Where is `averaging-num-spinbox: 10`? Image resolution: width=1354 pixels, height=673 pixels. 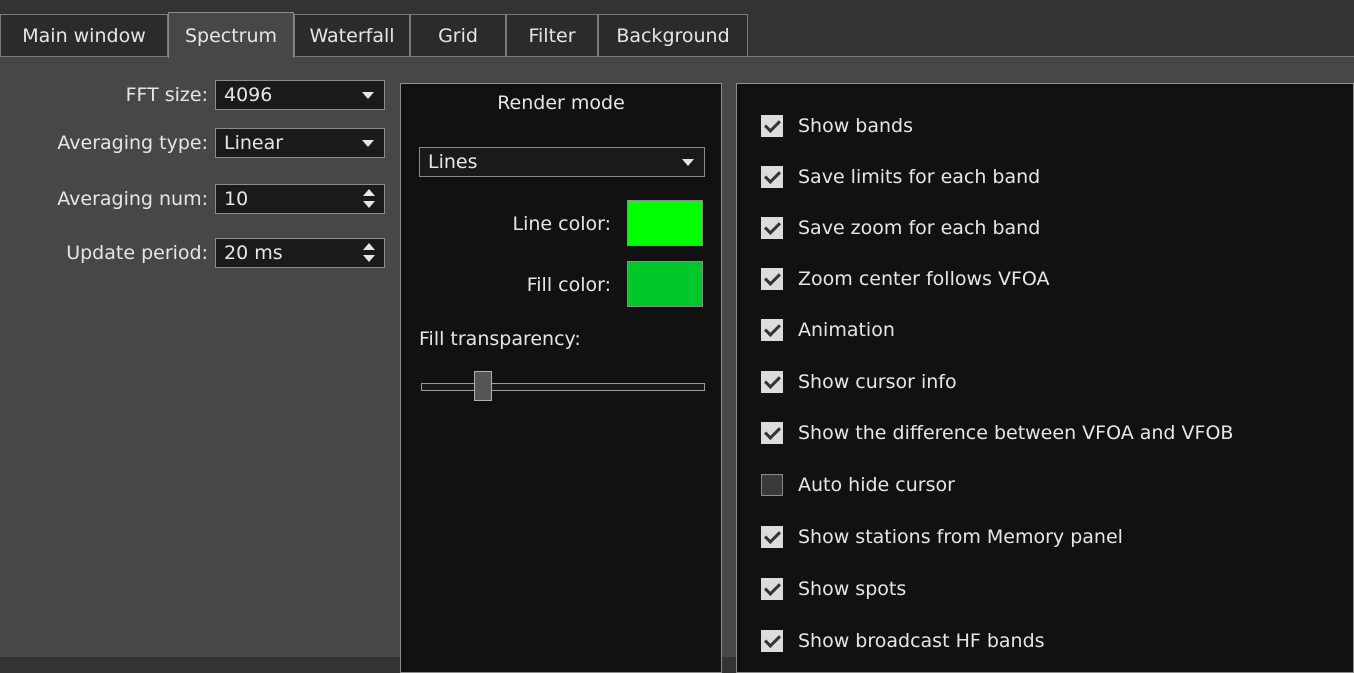 averaging-num-spinbox: 10 is located at coordinates (300, 199).